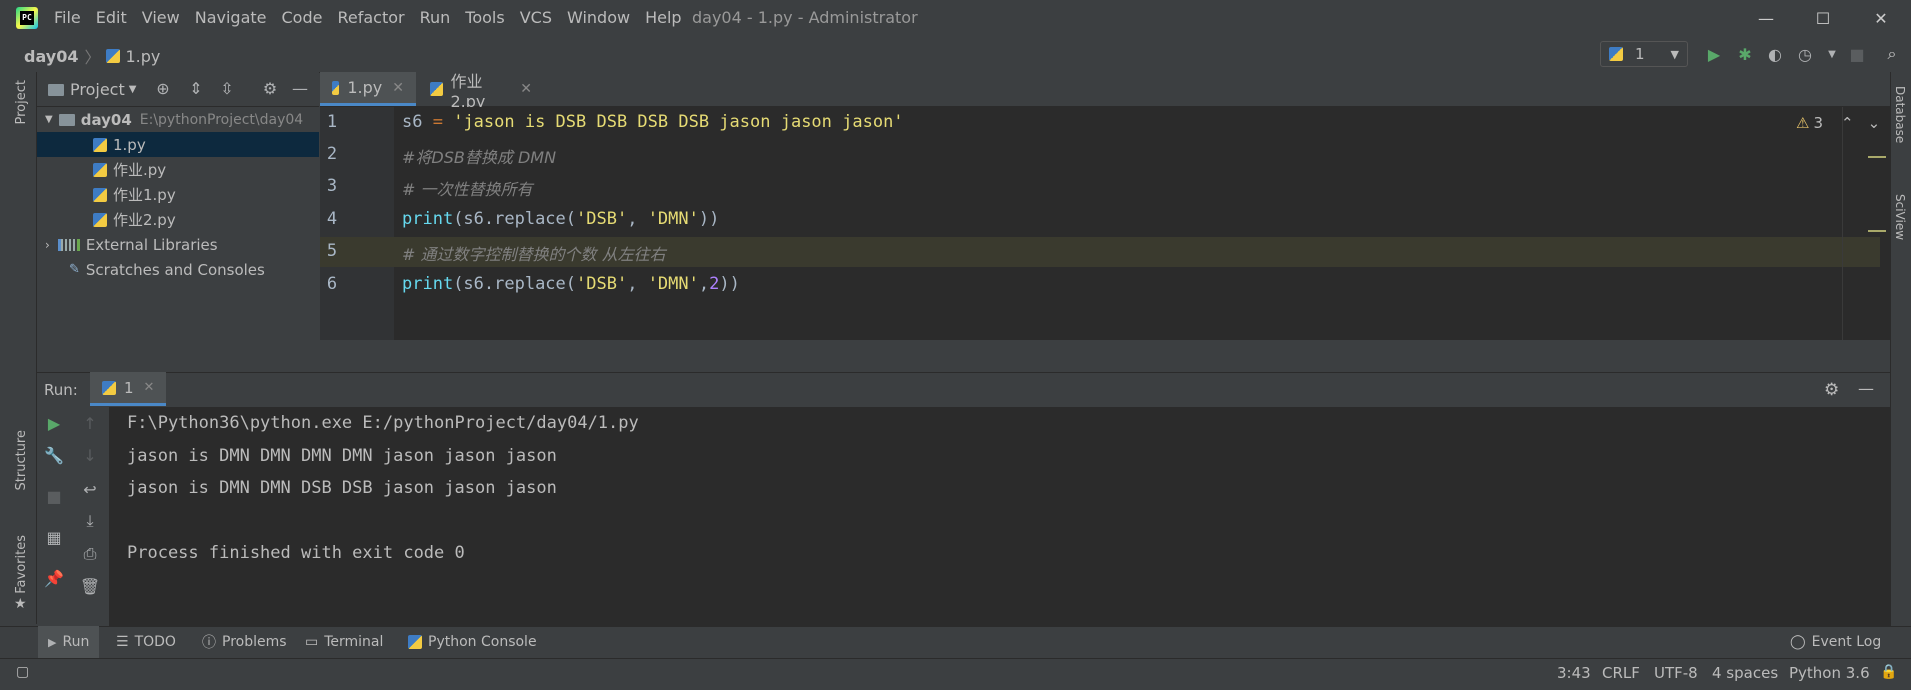  Describe the element at coordinates (165, 17) in the screenshot. I see `menu-view: View` at that location.